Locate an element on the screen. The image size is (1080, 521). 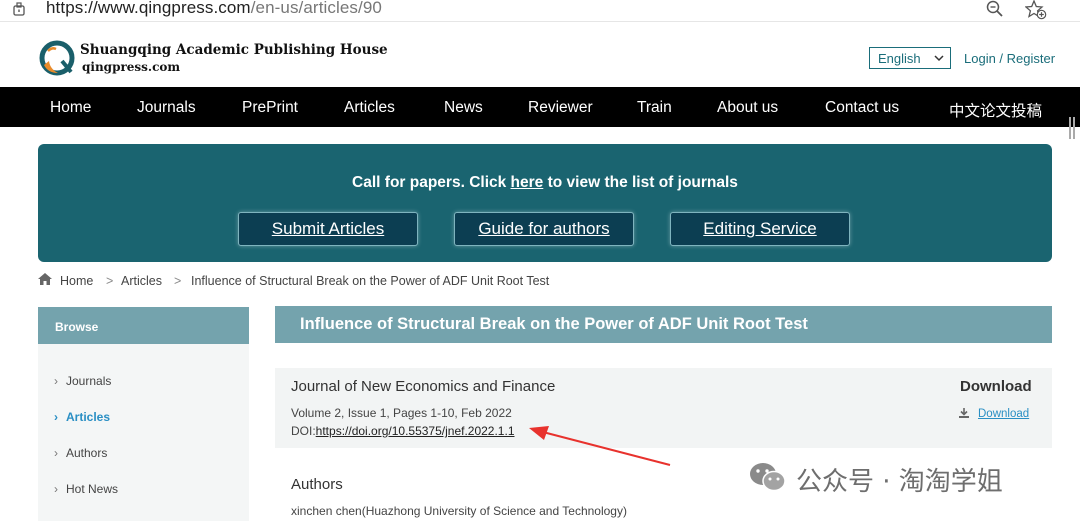
nav-item-train: Train is located at coordinates (654, 108).